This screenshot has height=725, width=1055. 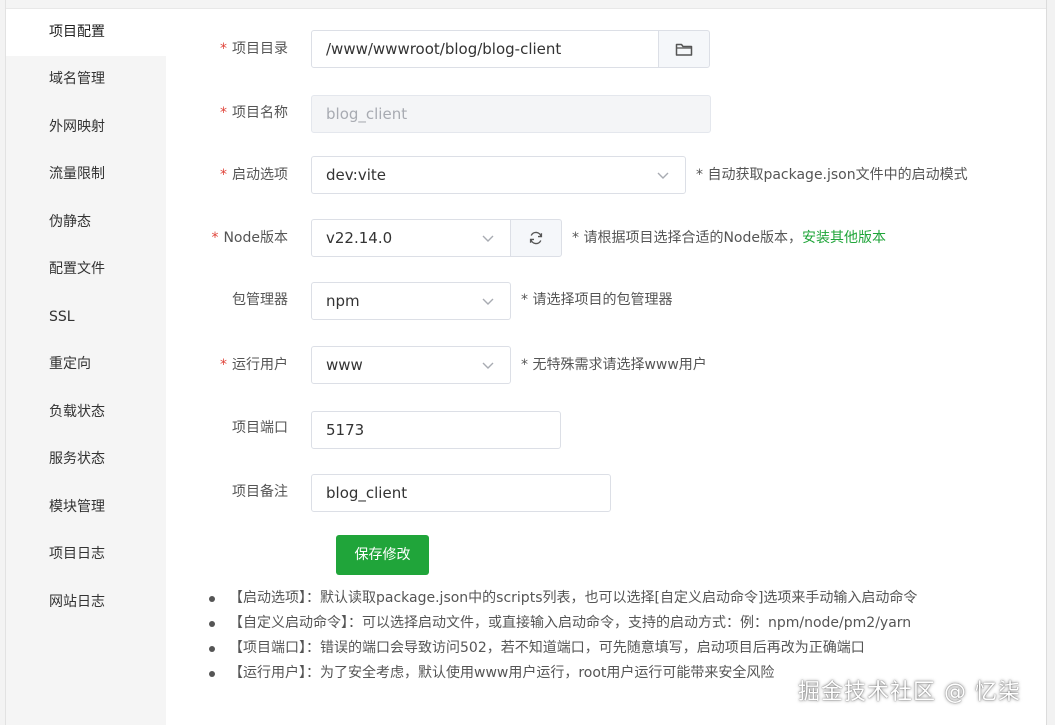 What do you see at coordinates (614, 365) in the screenshot?
I see `run-user-hint: * 无特殊需求请选择www用户` at bounding box center [614, 365].